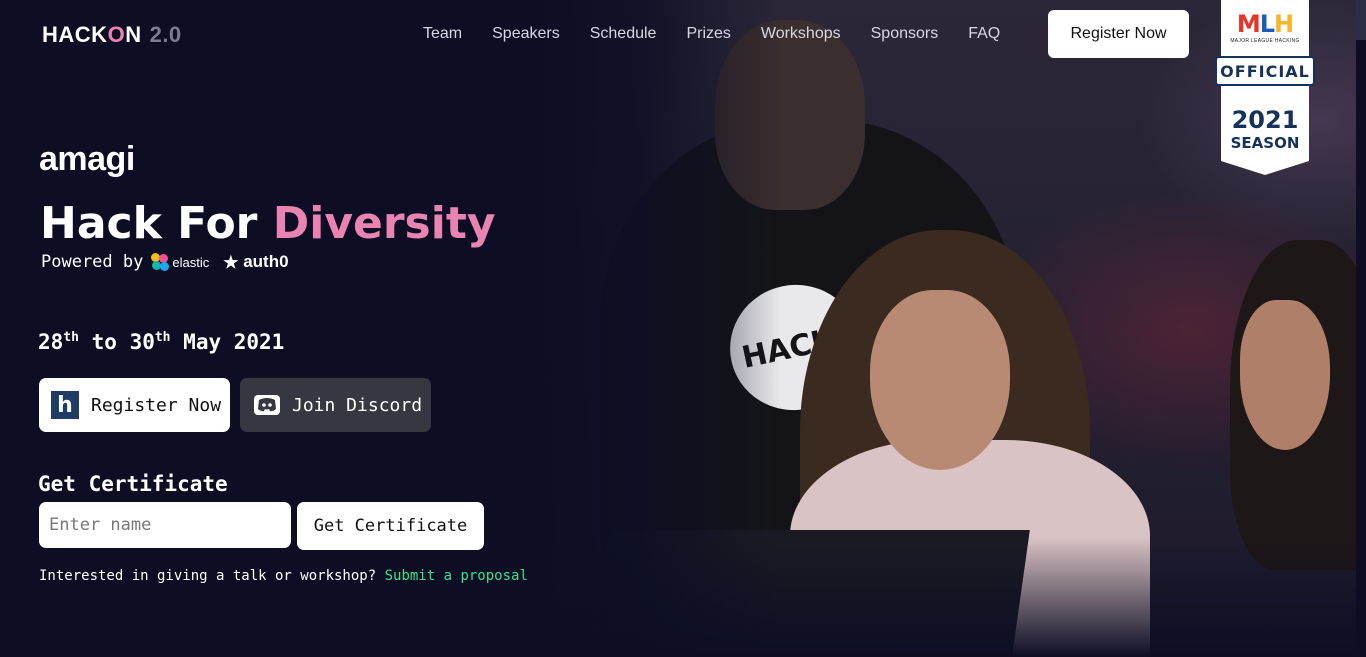  Describe the element at coordinates (905, 34) in the screenshot. I see `nav-link-sponsors: Sponsors` at that location.